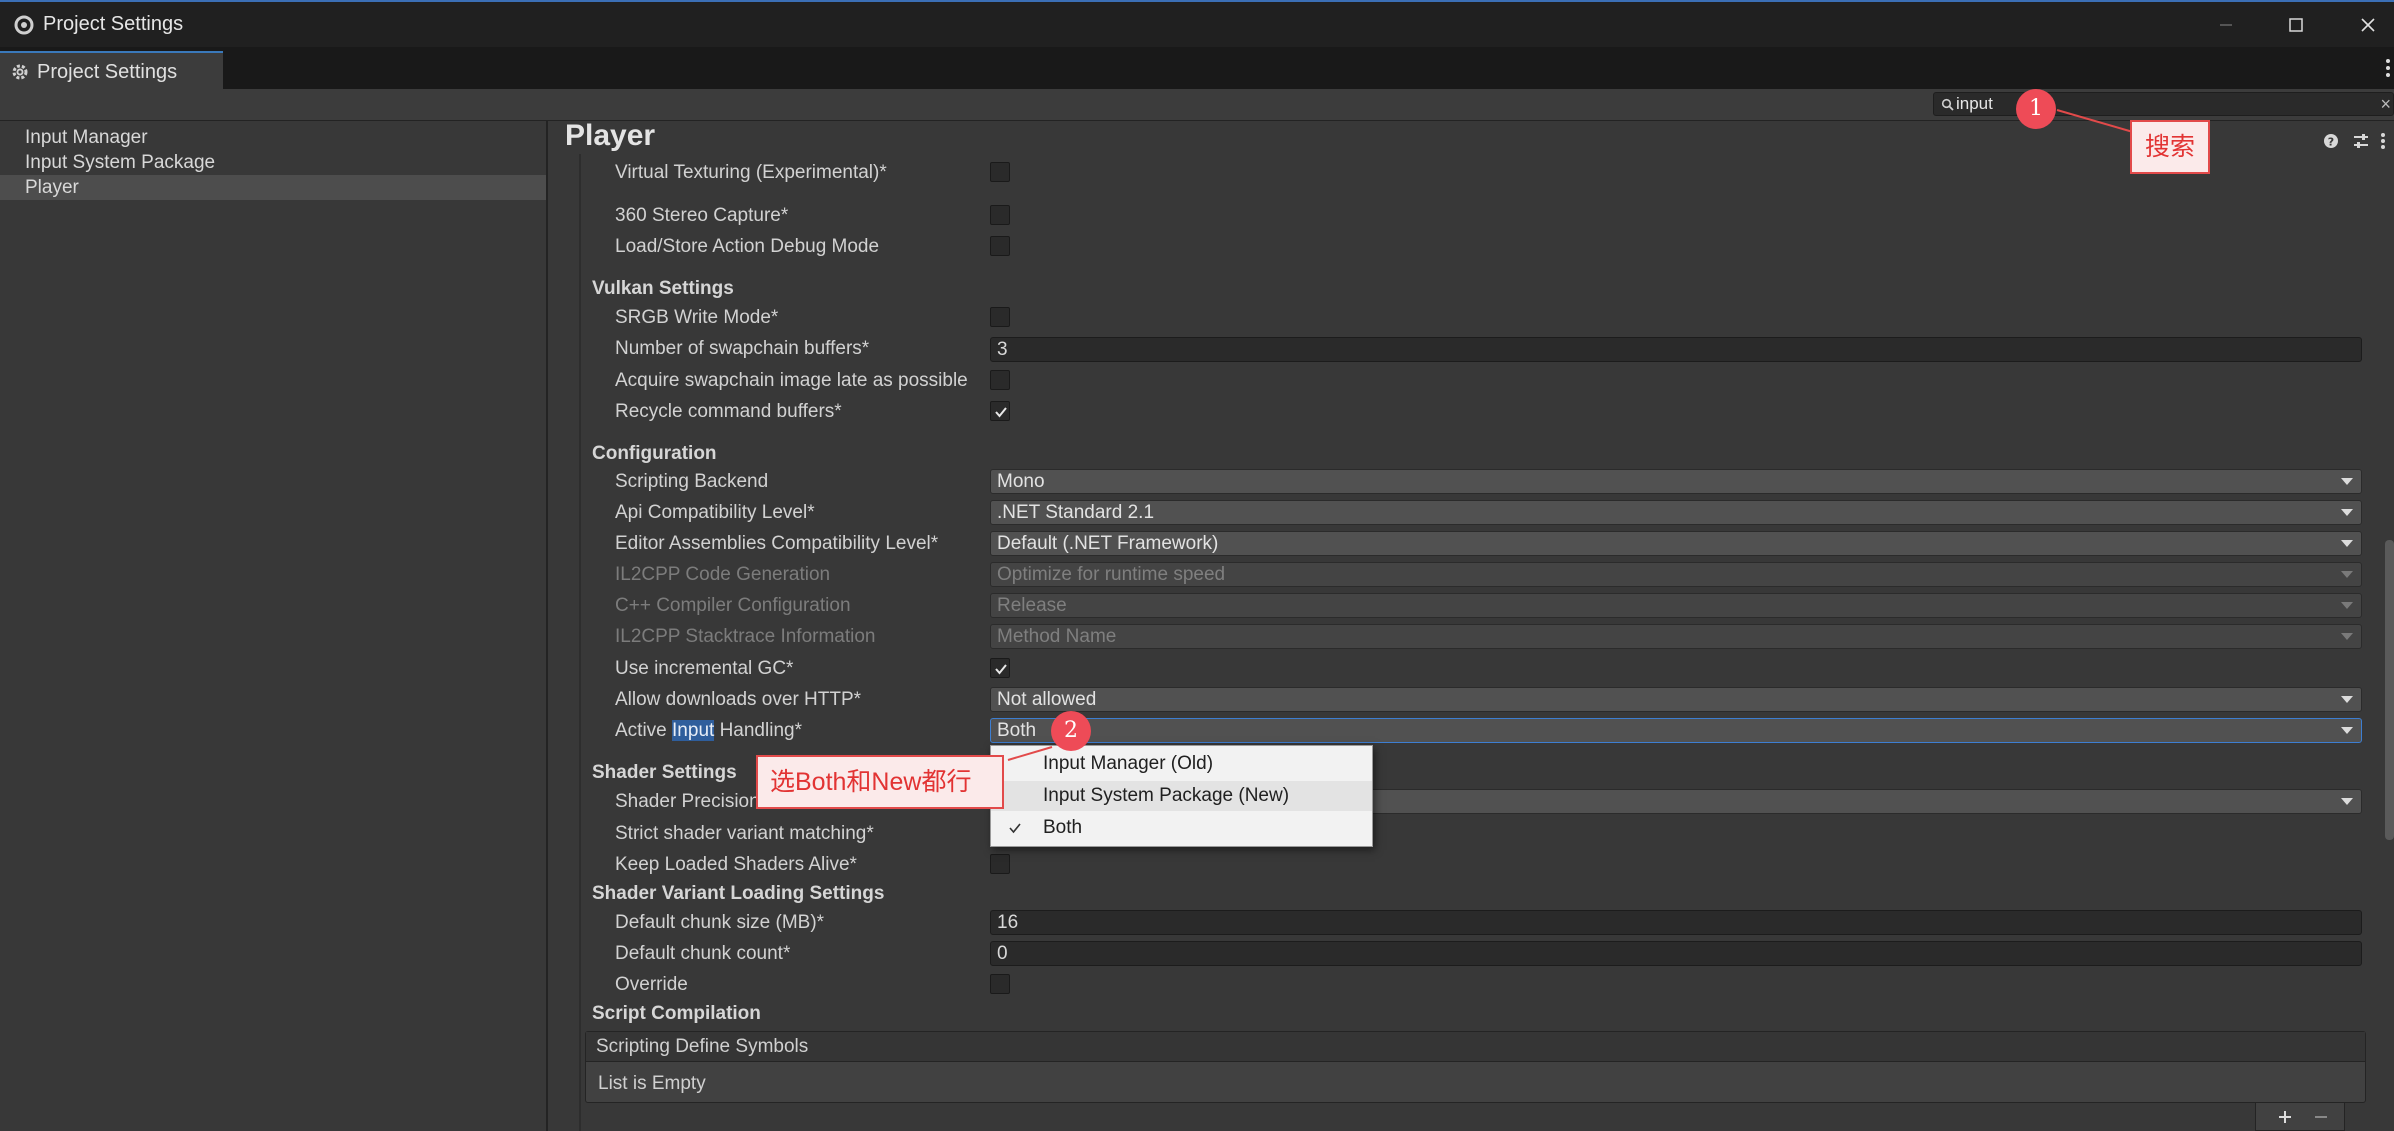 This screenshot has height=1131, width=2394. I want to click on annotation-note-choose: 选Both和New都行, so click(880, 782).